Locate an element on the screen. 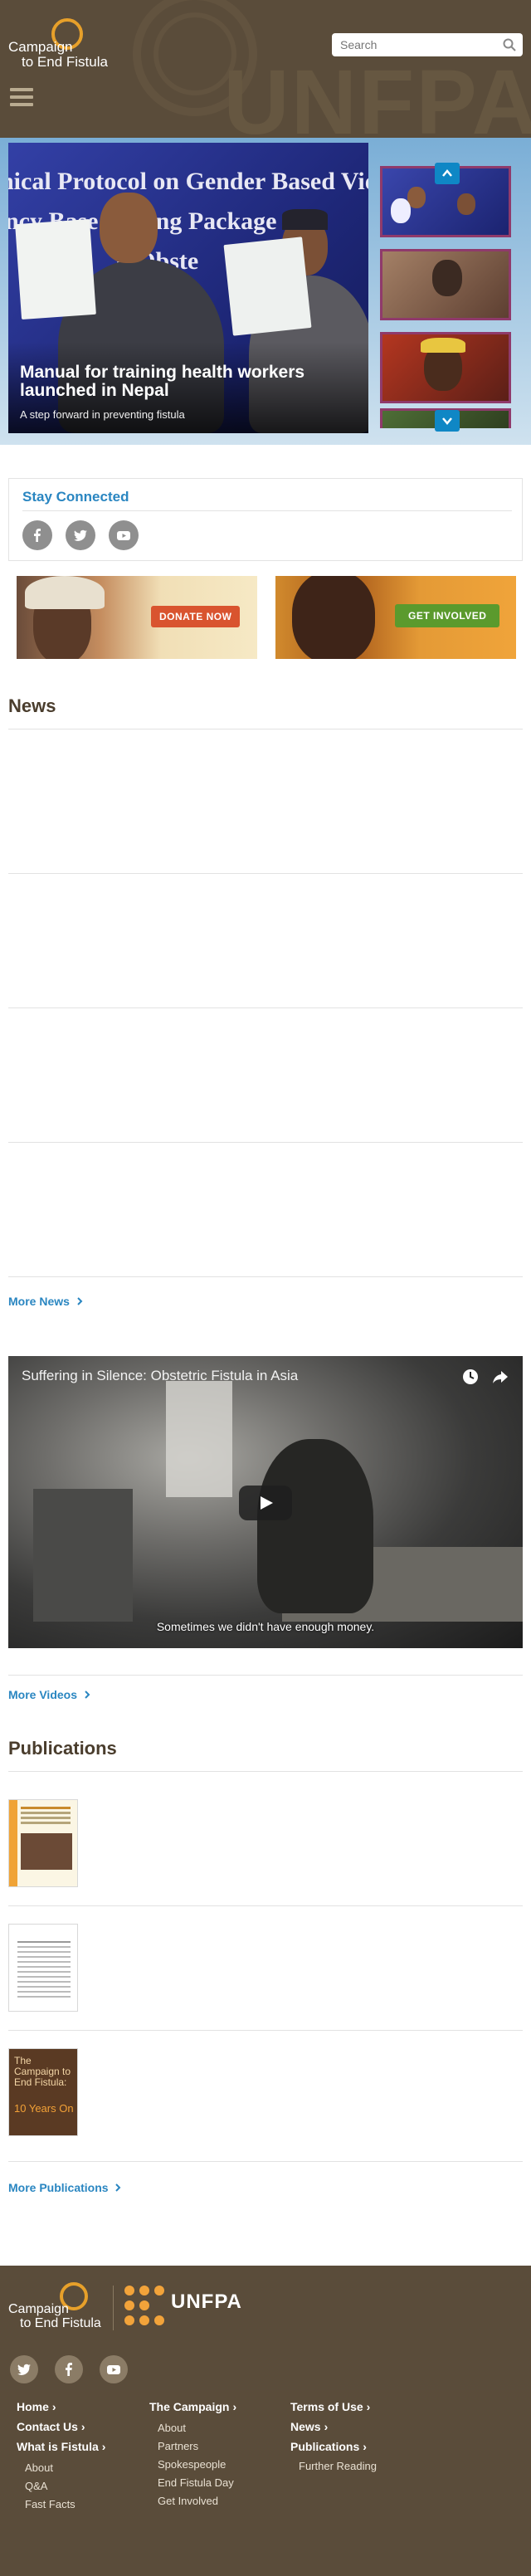 The width and height of the screenshot is (531, 2576). more-news-label: More News is located at coordinates (39, 1302).